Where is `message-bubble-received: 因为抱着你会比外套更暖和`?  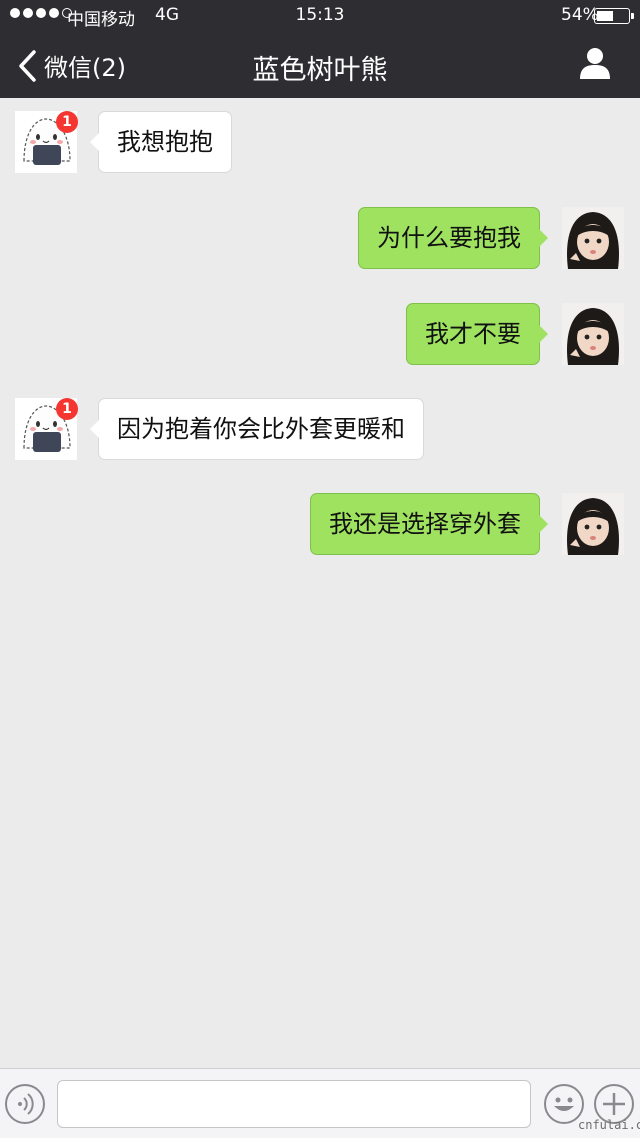
message-bubble-received: 因为抱着你会比外套更暖和 is located at coordinates (257, 429).